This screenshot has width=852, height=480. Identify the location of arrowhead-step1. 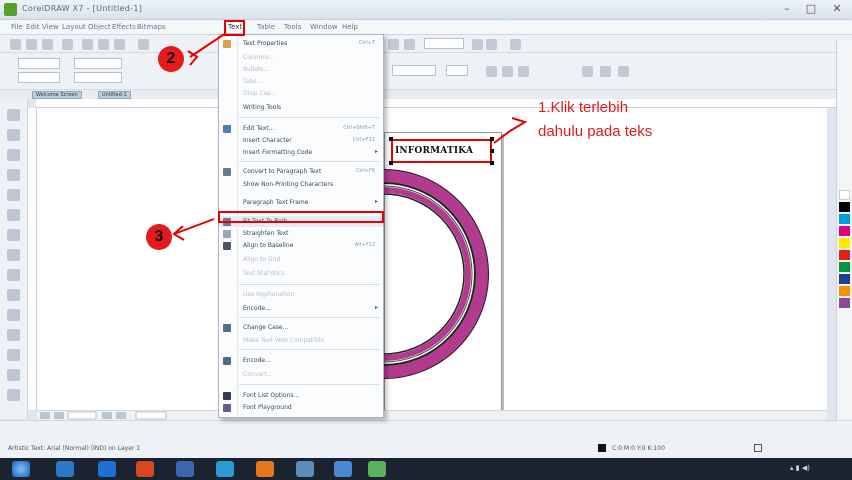
(518, 124).